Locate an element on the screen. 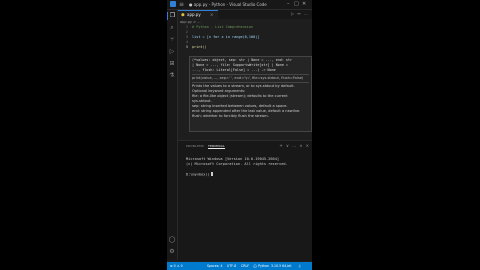 The width and height of the screenshot is (480, 270). tab-problems: PROBLEMS is located at coordinates (195, 146).